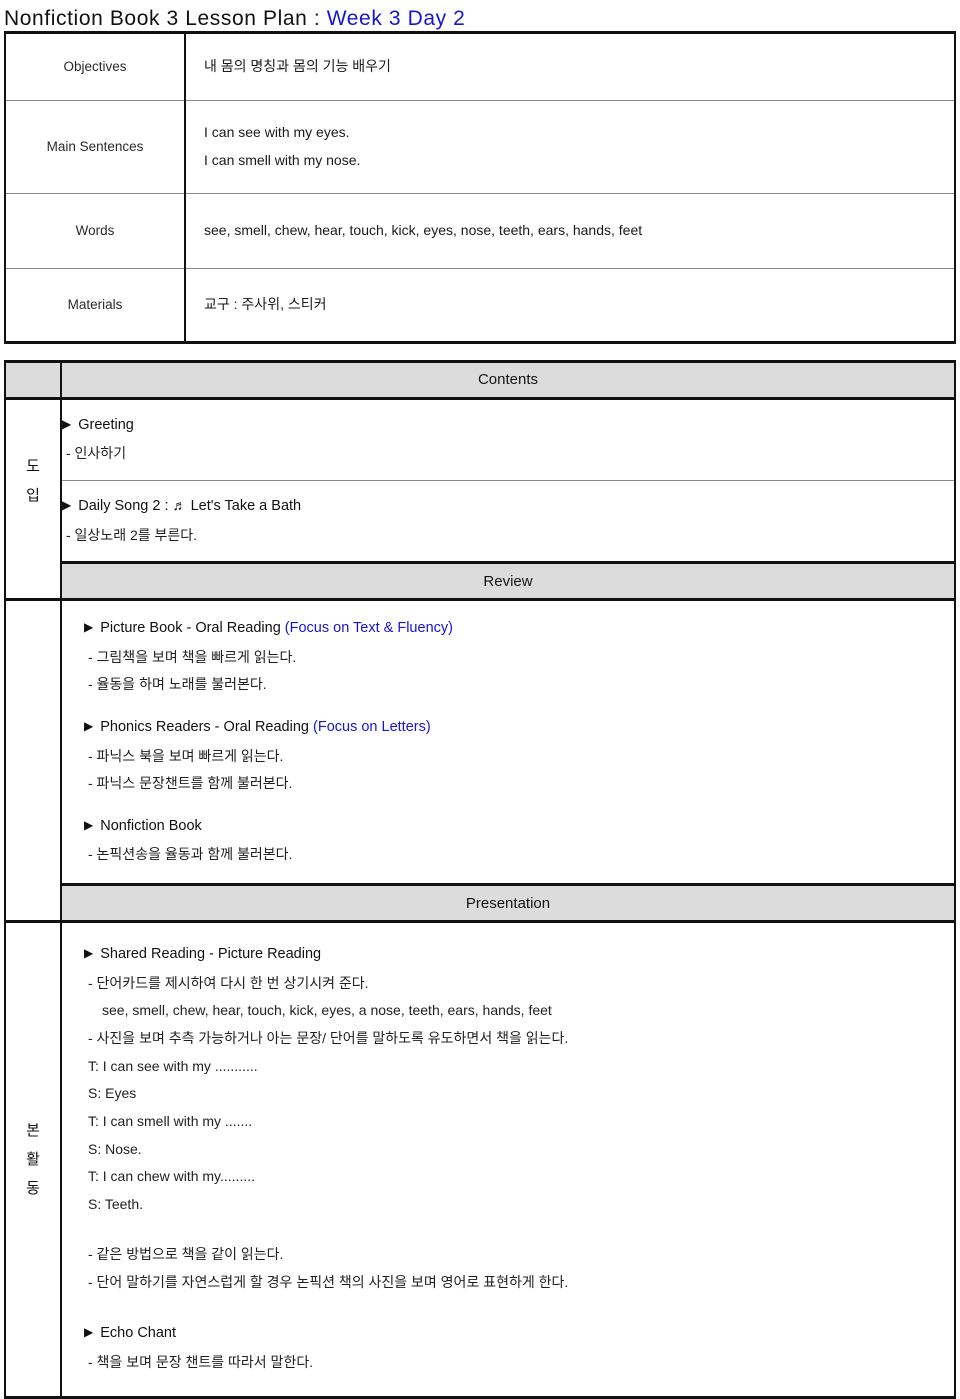 The height and width of the screenshot is (1399, 960). What do you see at coordinates (297, 66) in the screenshot?
I see `objectives-line-1: 내 몸의 명칭과 몸의 기능 배우기` at bounding box center [297, 66].